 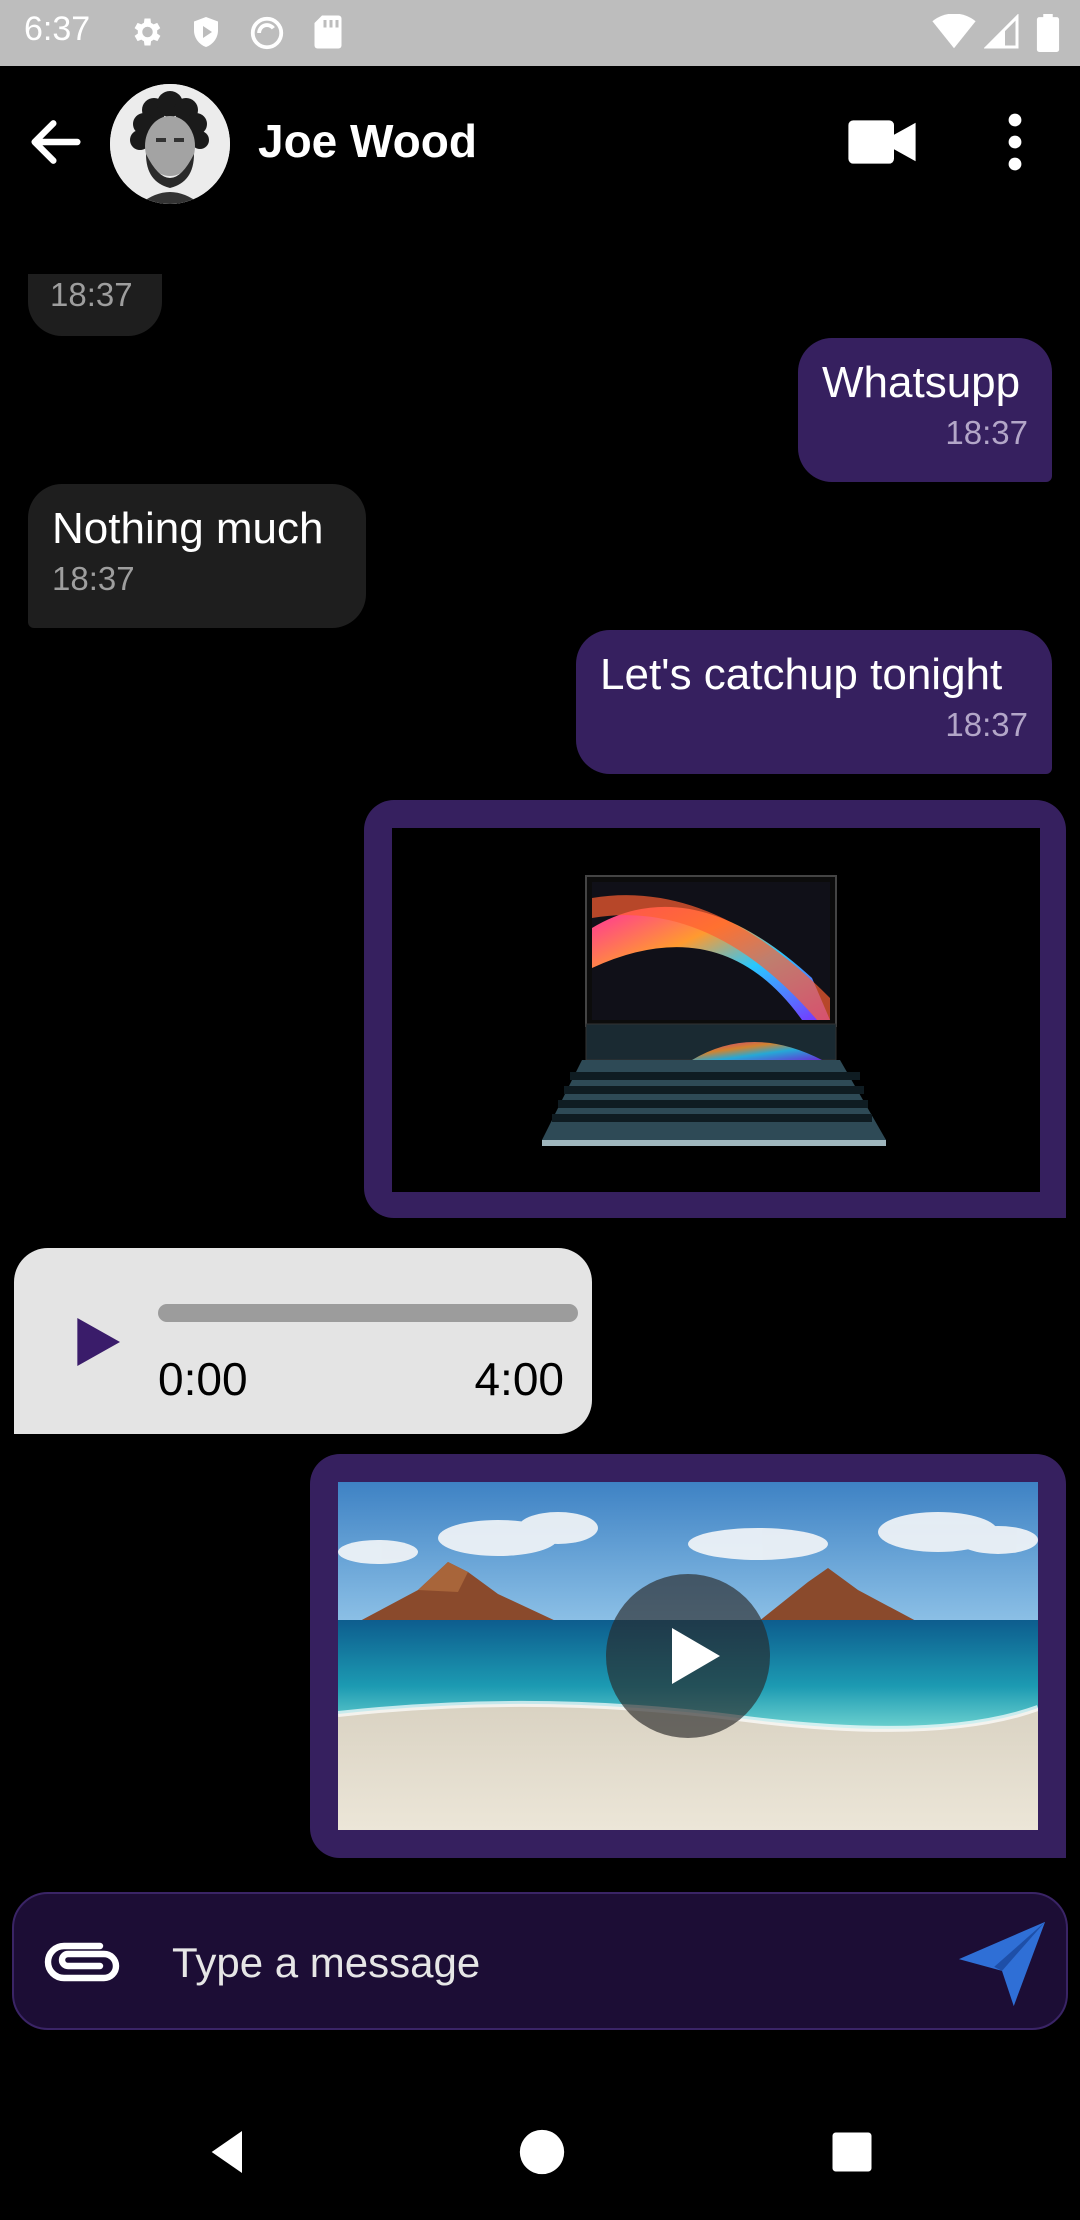 I want to click on message-bubble-incoming: 18:37, so click(x=95, y=305).